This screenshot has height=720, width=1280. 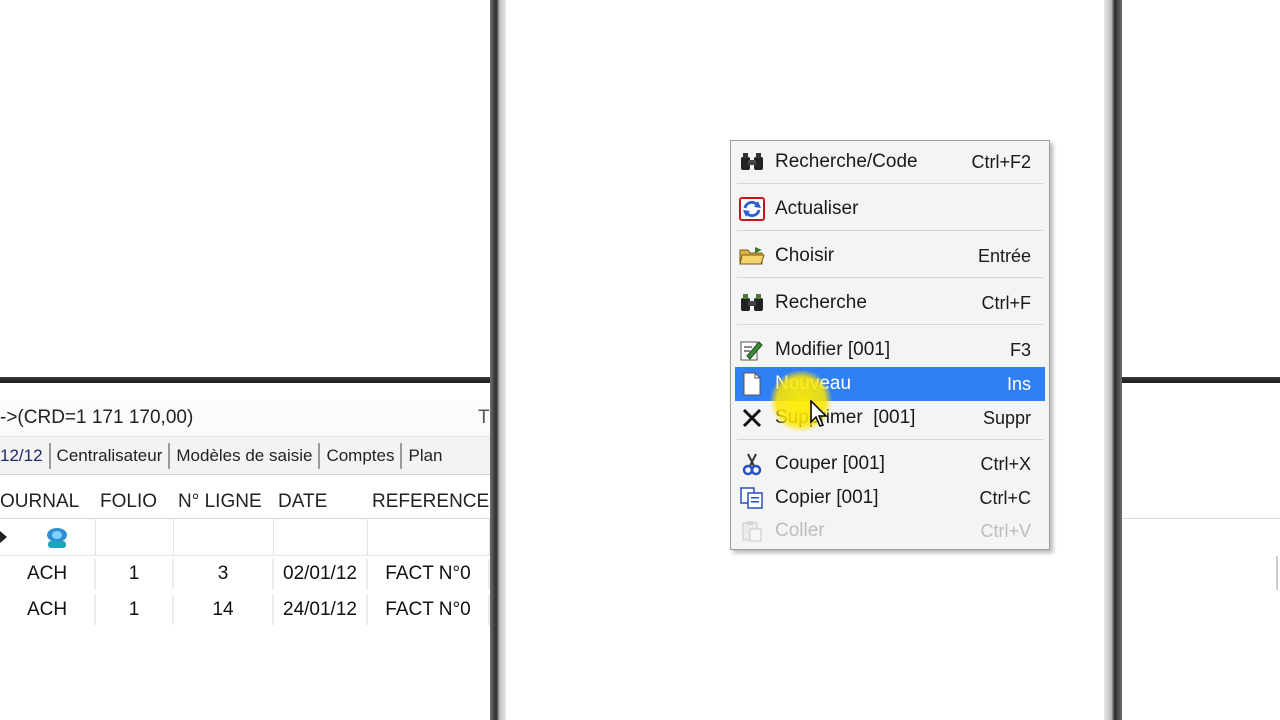 I want to click on binoculars-icon, so click(x=752, y=303).